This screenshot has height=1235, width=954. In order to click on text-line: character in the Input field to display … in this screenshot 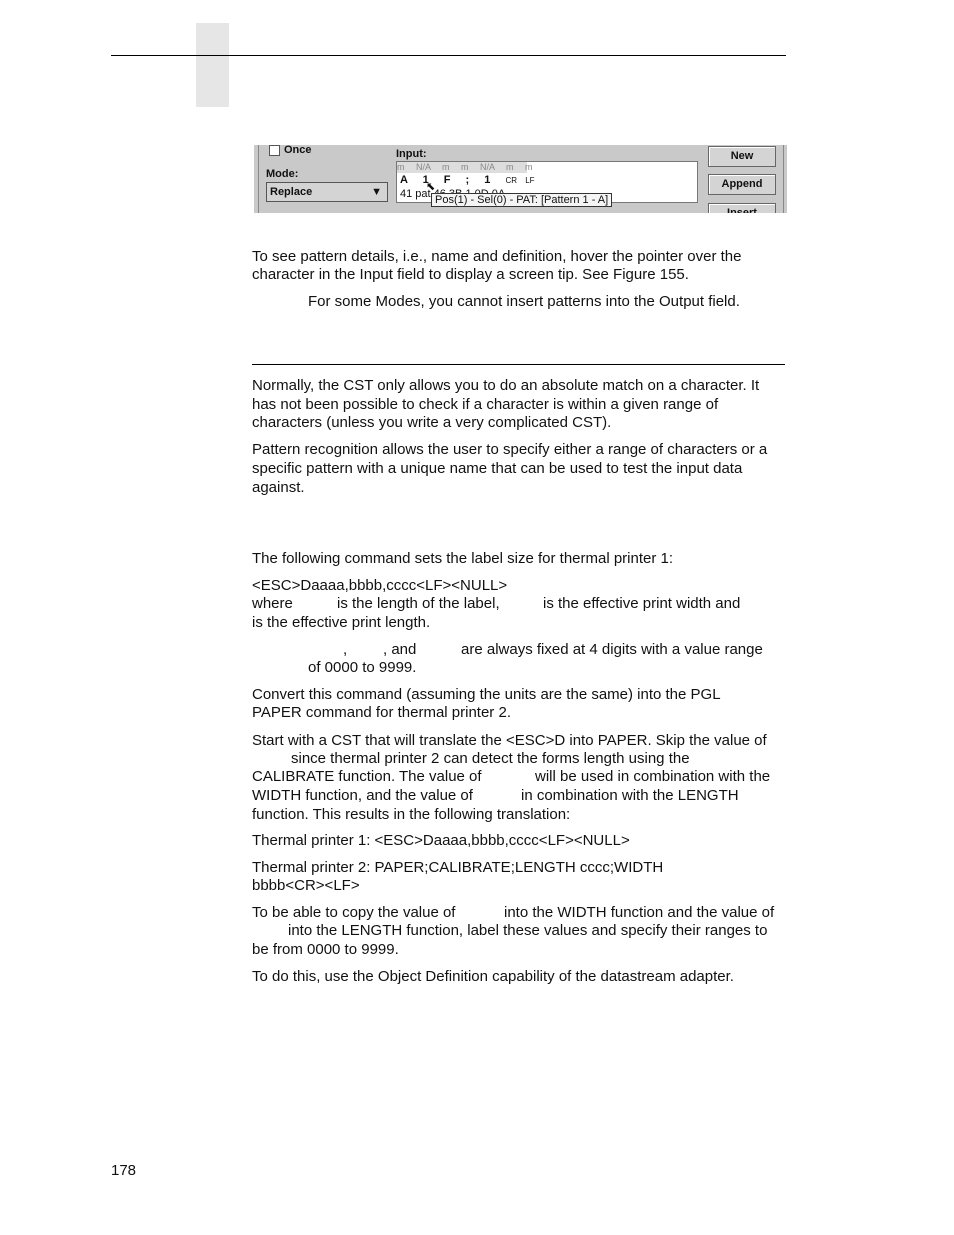, I will do `click(470, 274)`.